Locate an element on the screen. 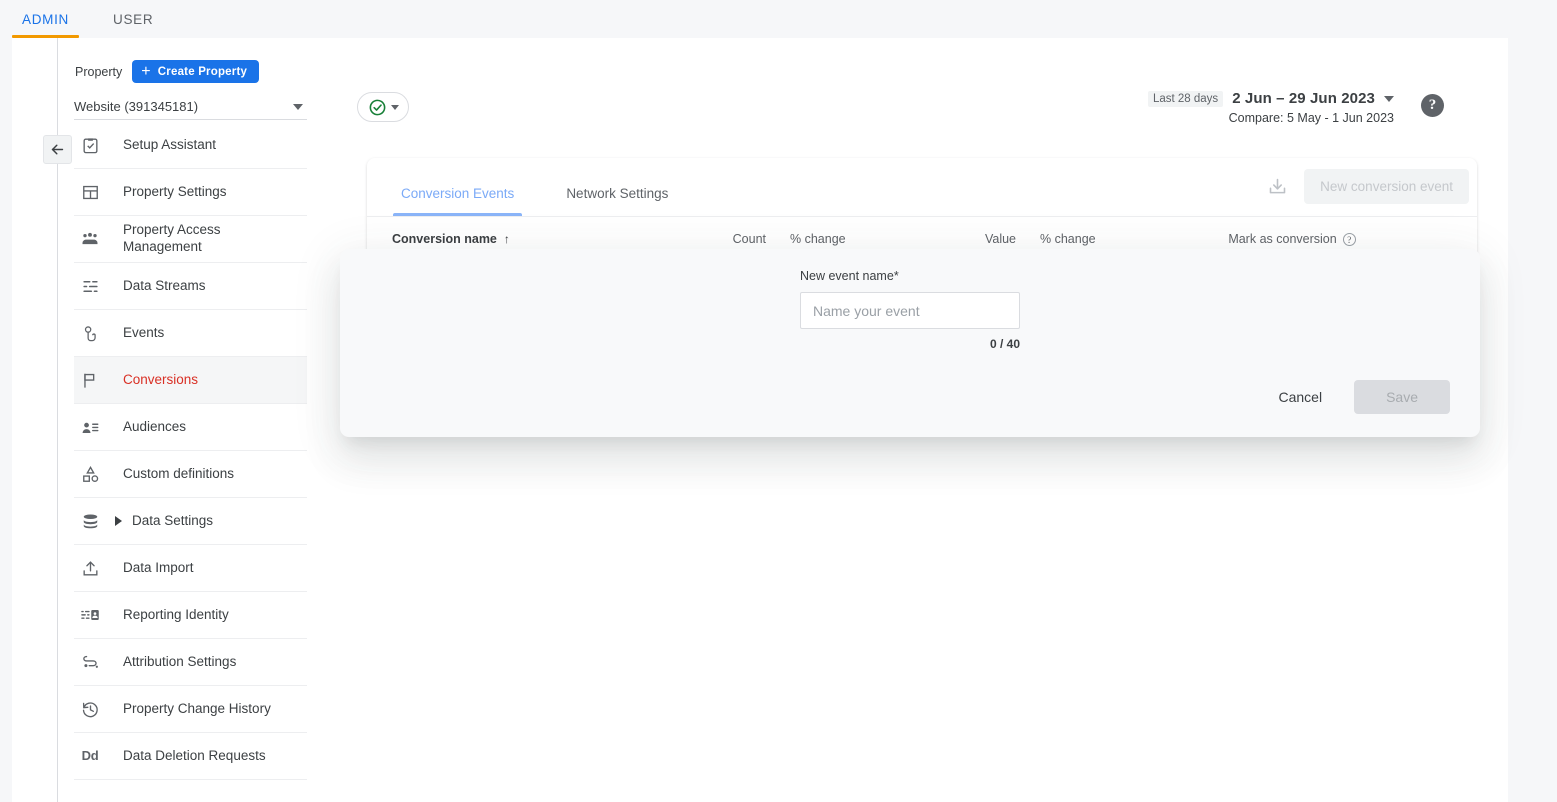  sidebar-item-conversions: Conversions is located at coordinates (190, 380).